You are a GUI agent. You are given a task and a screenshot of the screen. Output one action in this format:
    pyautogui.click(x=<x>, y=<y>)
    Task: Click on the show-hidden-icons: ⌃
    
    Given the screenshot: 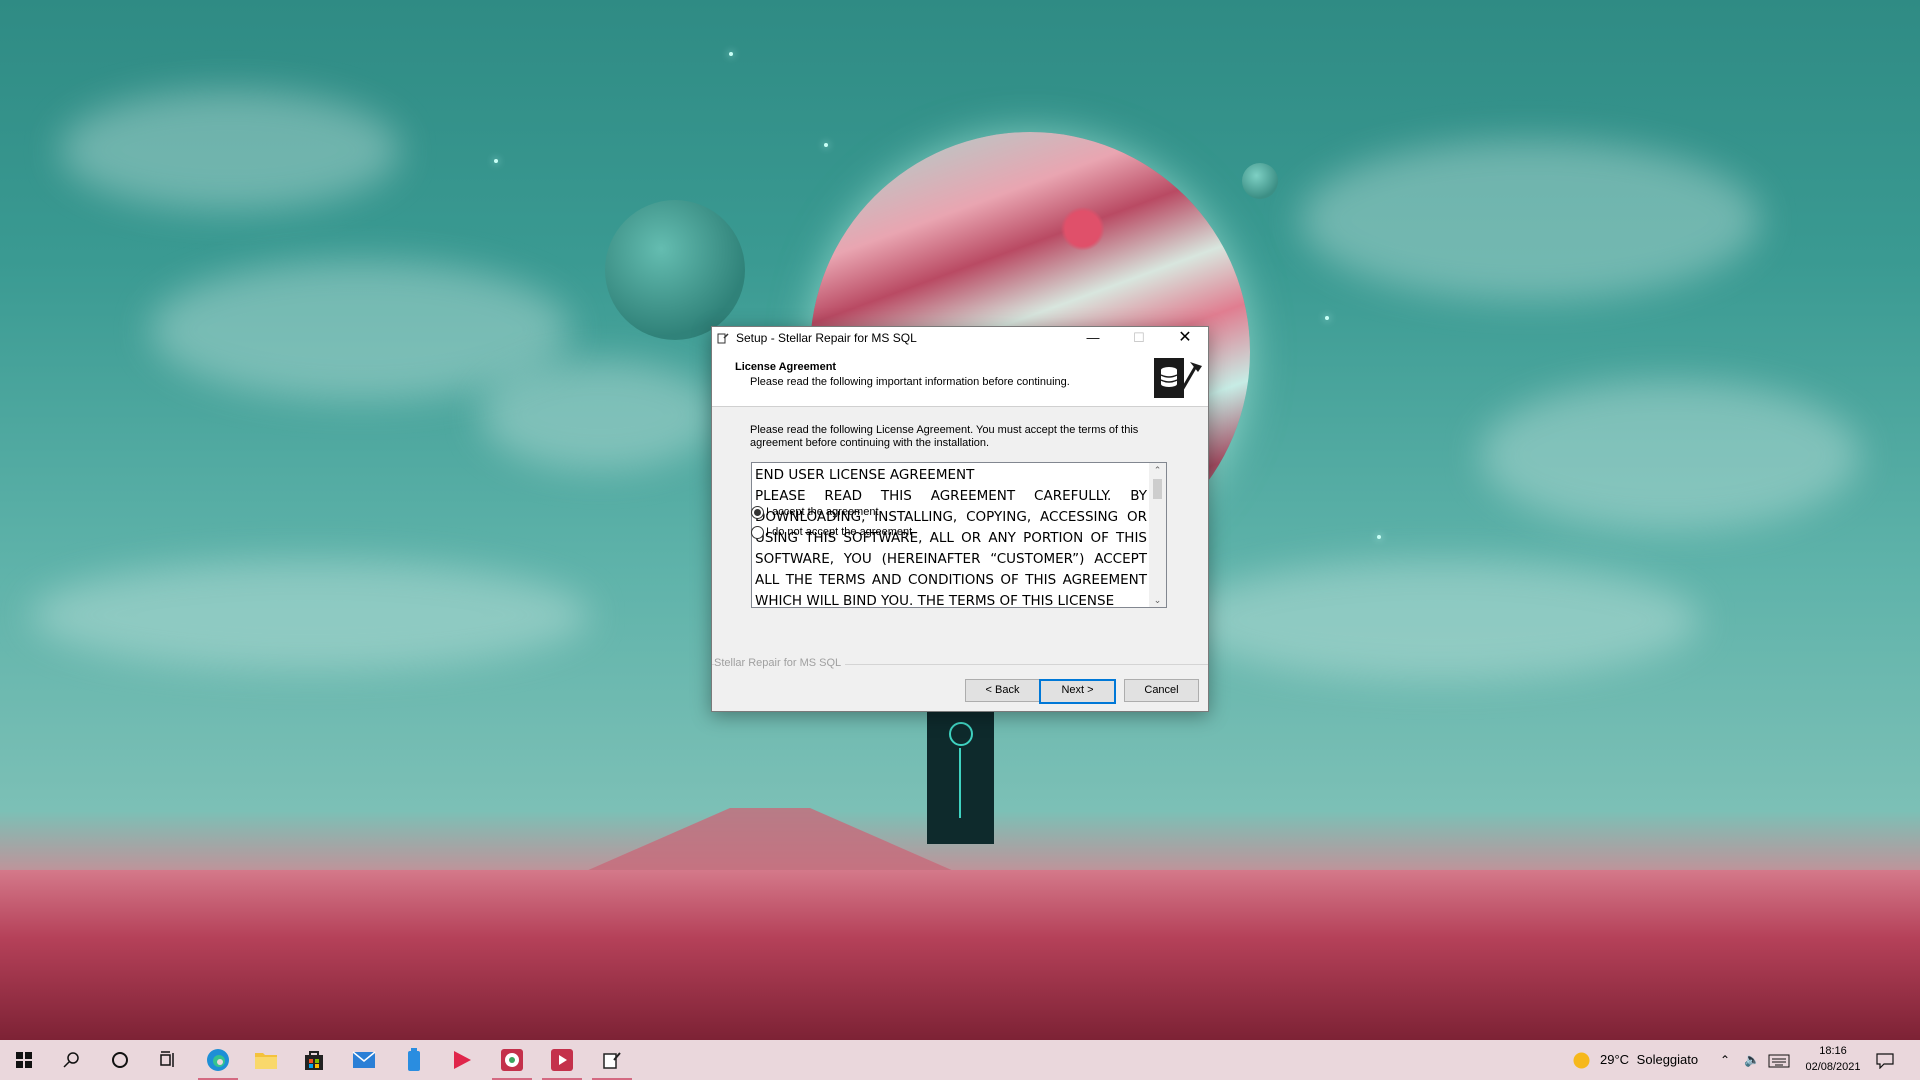 What is the action you would take?
    pyautogui.click(x=1725, y=1060)
    